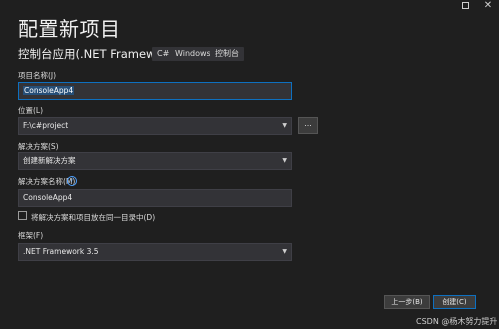 Image resolution: width=499 pixels, height=329 pixels. I want to click on solution-name-value: ConsoleApp4, so click(48, 197).